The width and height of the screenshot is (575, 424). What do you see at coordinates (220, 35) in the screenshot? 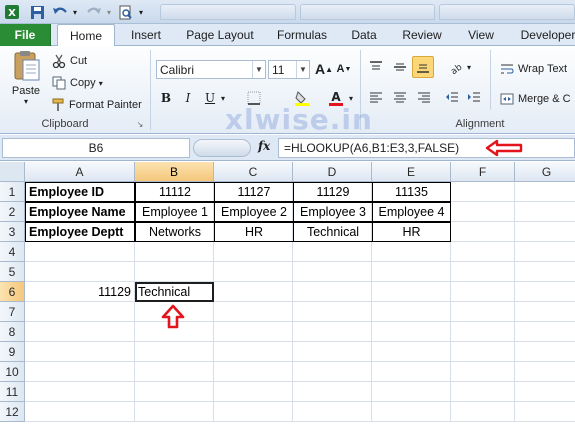
I see `tab-page-layout: Page Layout` at bounding box center [220, 35].